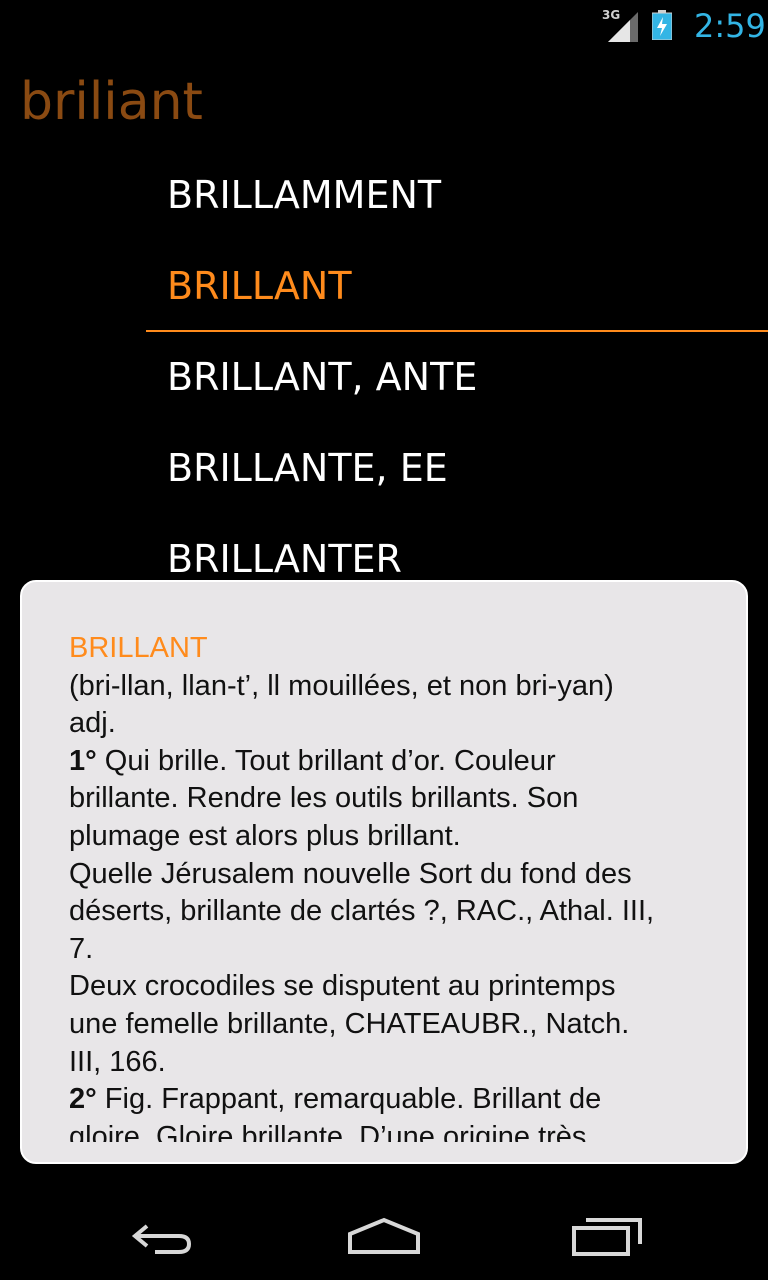 This screenshot has width=768, height=1280. Describe the element at coordinates (83, 1099) in the screenshot. I see `sense-2-number: 2°` at that location.